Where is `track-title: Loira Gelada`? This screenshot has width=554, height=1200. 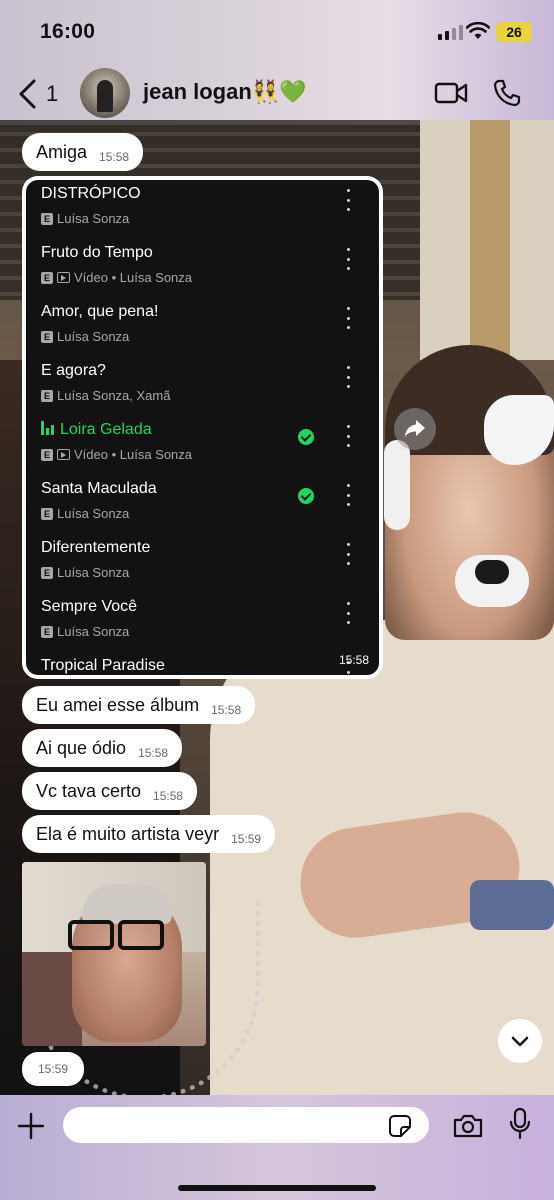
track-title: Loira Gelada is located at coordinates (96, 430).